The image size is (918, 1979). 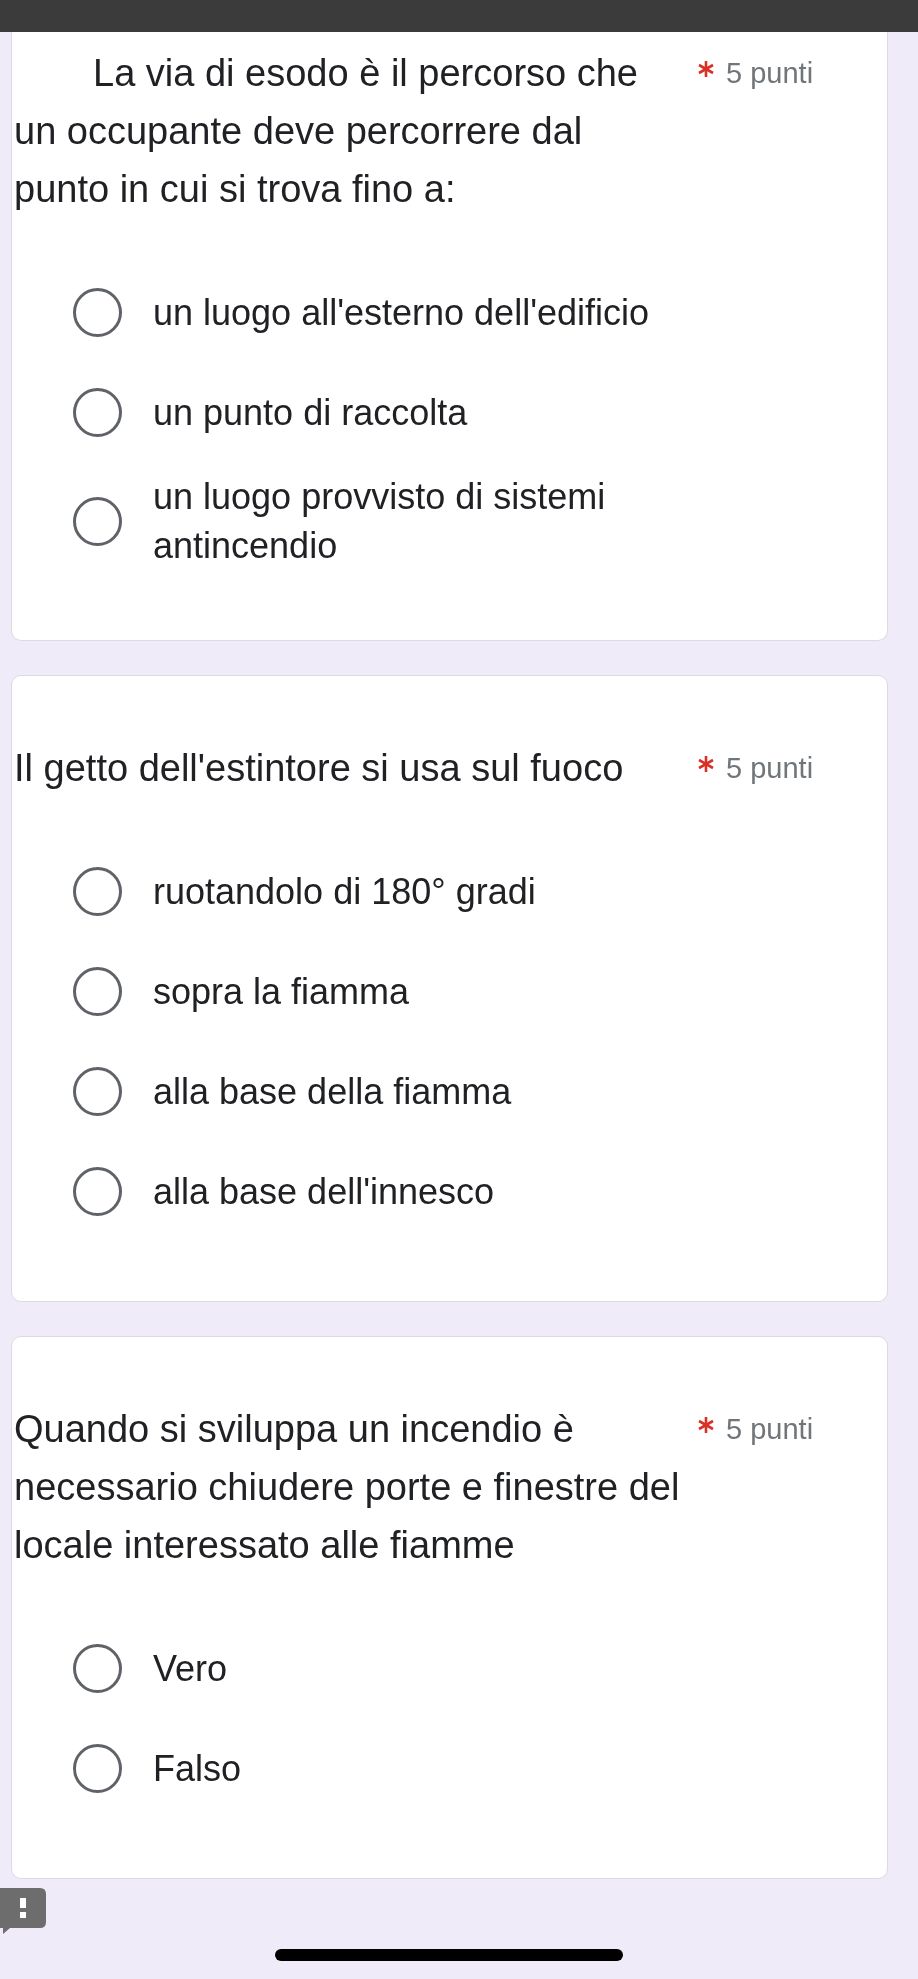 What do you see at coordinates (433, 521) in the screenshot?
I see `option-label: un luogo provvisto di sistemi antincendio` at bounding box center [433, 521].